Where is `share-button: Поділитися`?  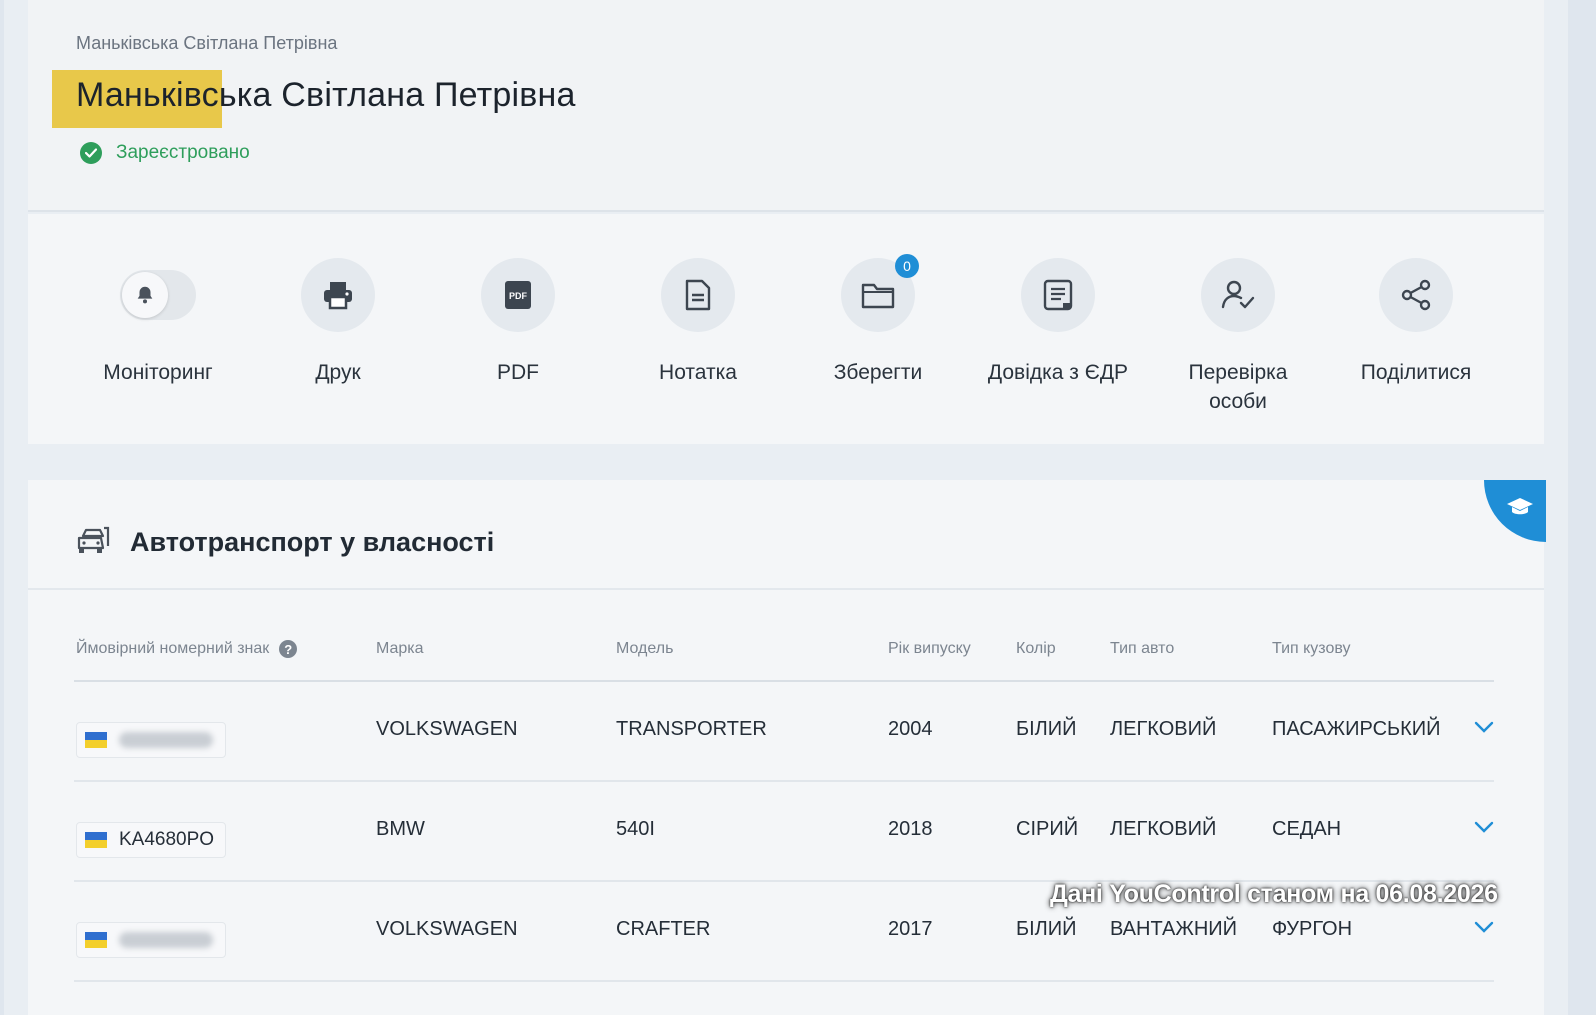 share-button: Поділитися is located at coordinates (1416, 322).